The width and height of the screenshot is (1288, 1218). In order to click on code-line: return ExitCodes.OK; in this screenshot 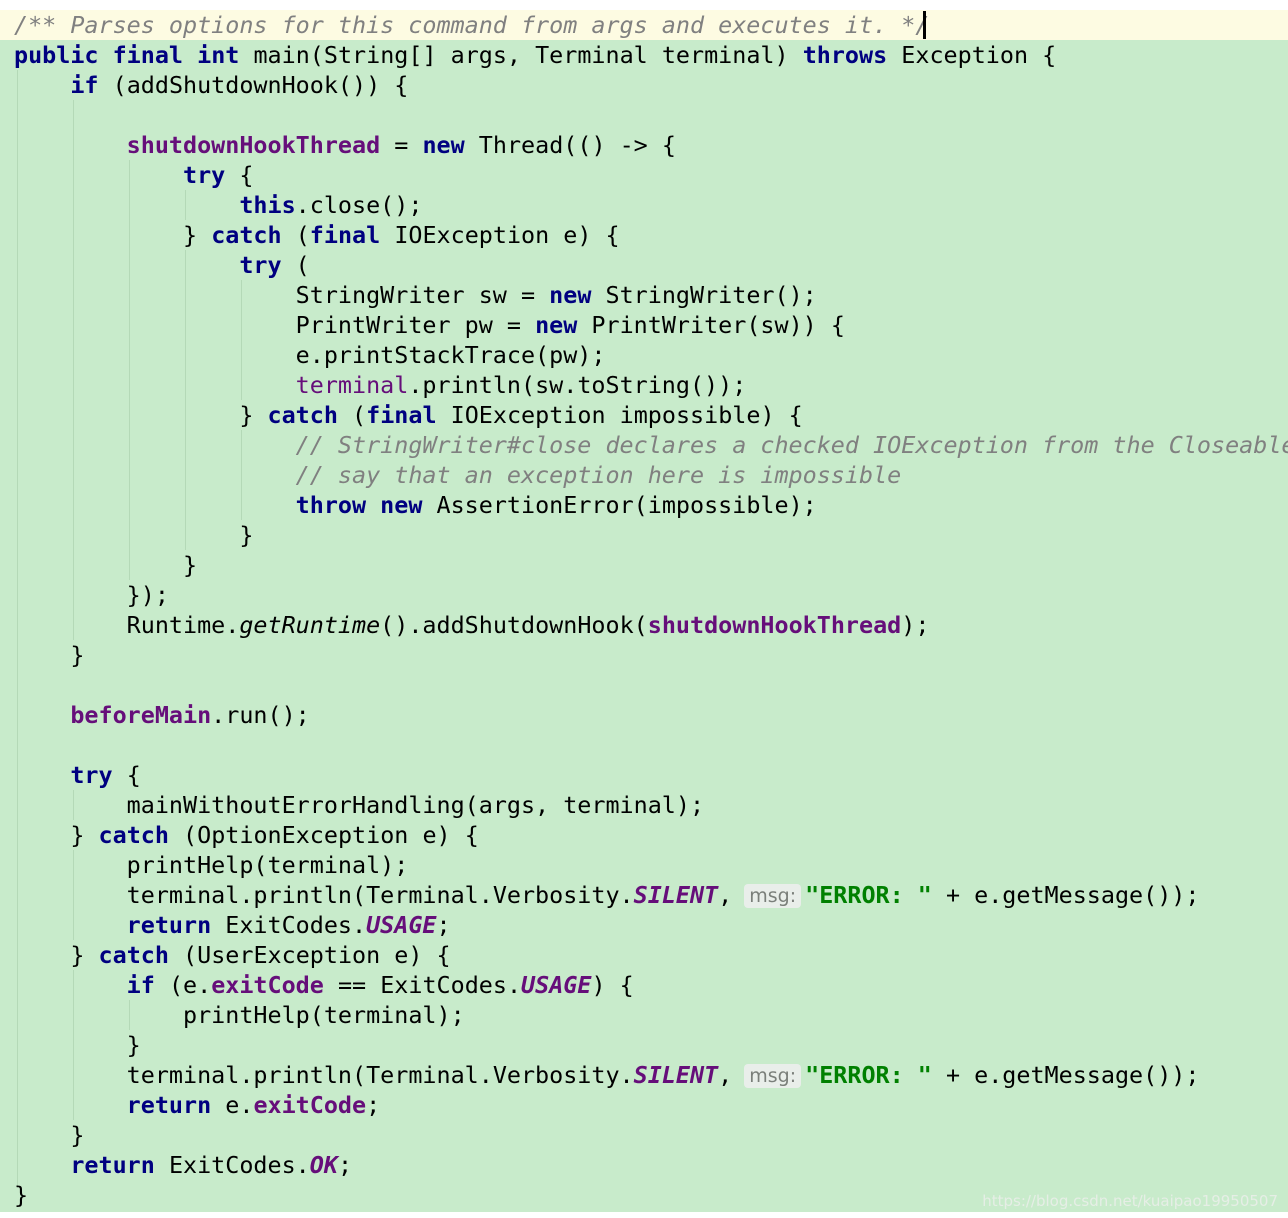, I will do `click(183, 1165)`.